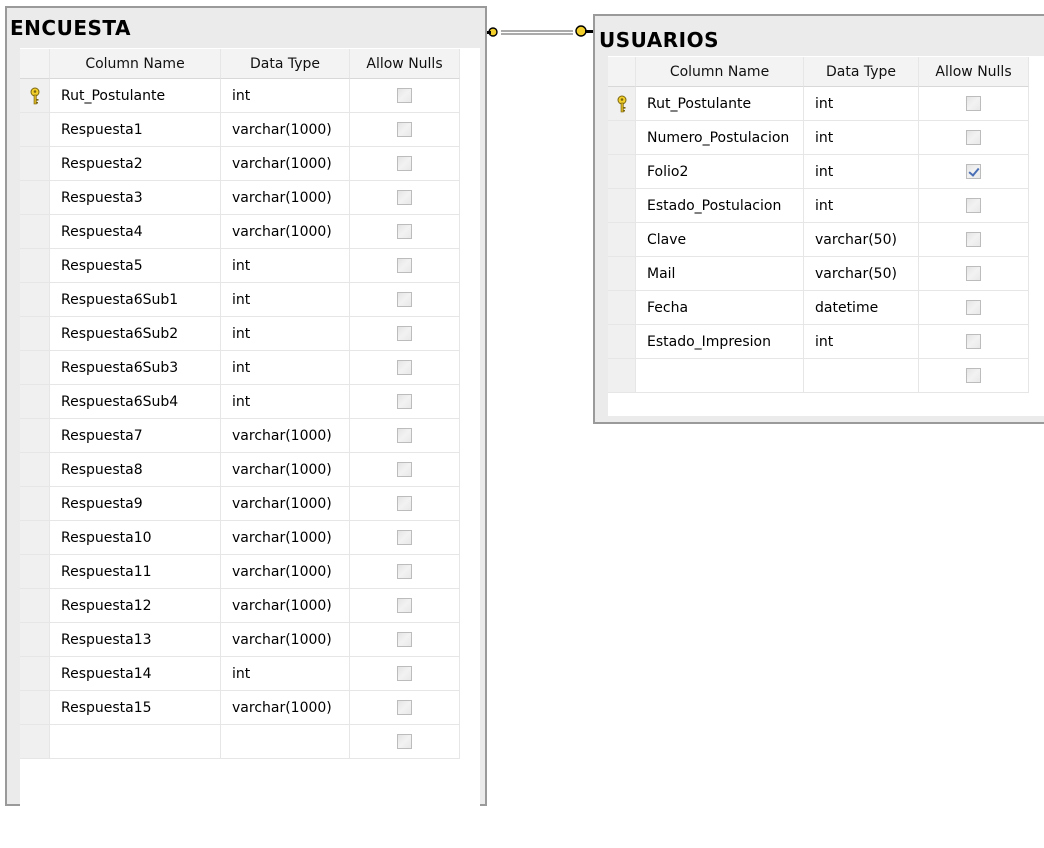  What do you see at coordinates (135, 300) in the screenshot?
I see `column-name-cell: Respuesta6Sub1` at bounding box center [135, 300].